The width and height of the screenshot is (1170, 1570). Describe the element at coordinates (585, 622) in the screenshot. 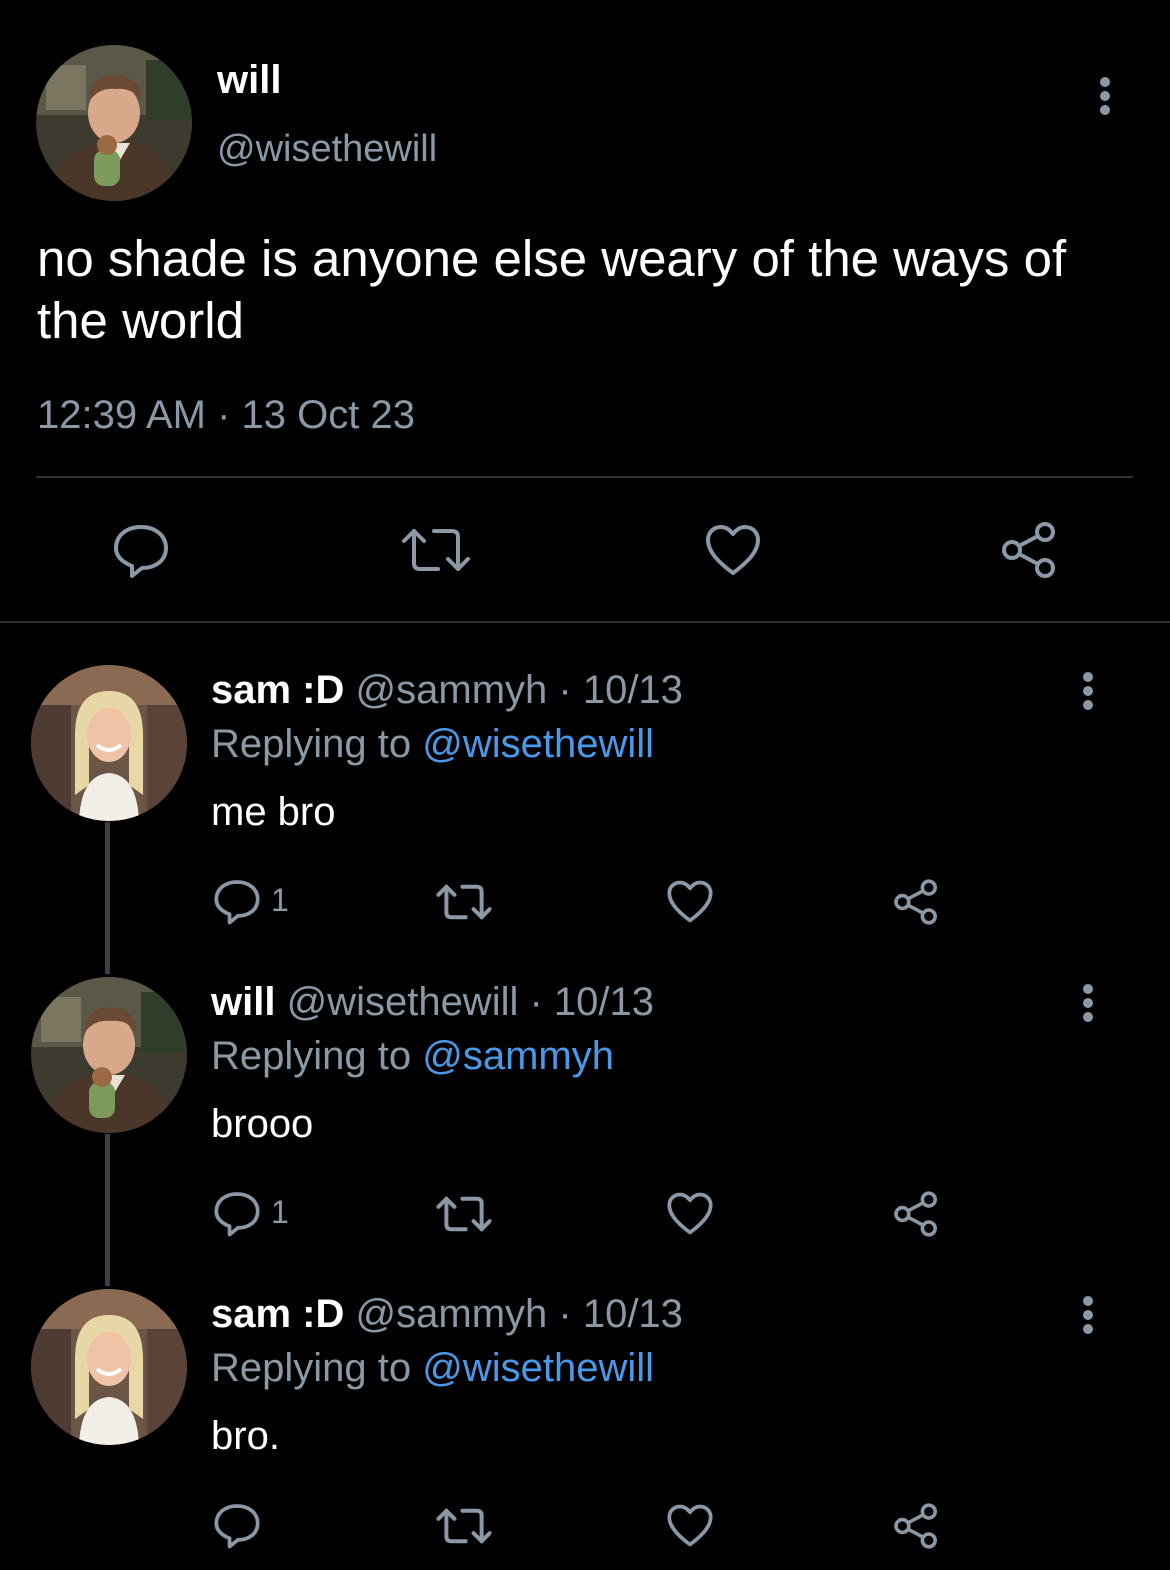

I see `section-divider` at that location.